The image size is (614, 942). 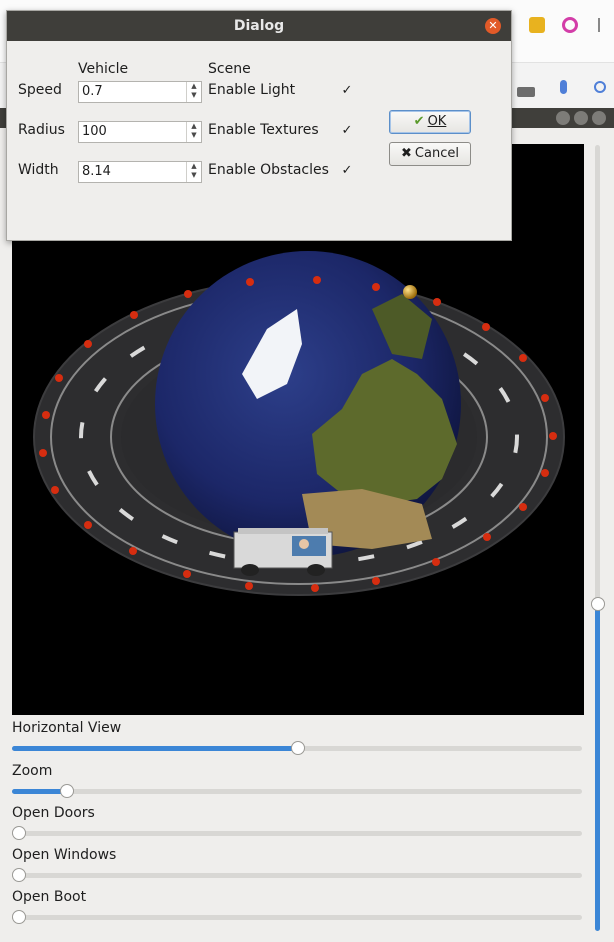 I want to click on open-doors-slider, so click(x=297, y=833).